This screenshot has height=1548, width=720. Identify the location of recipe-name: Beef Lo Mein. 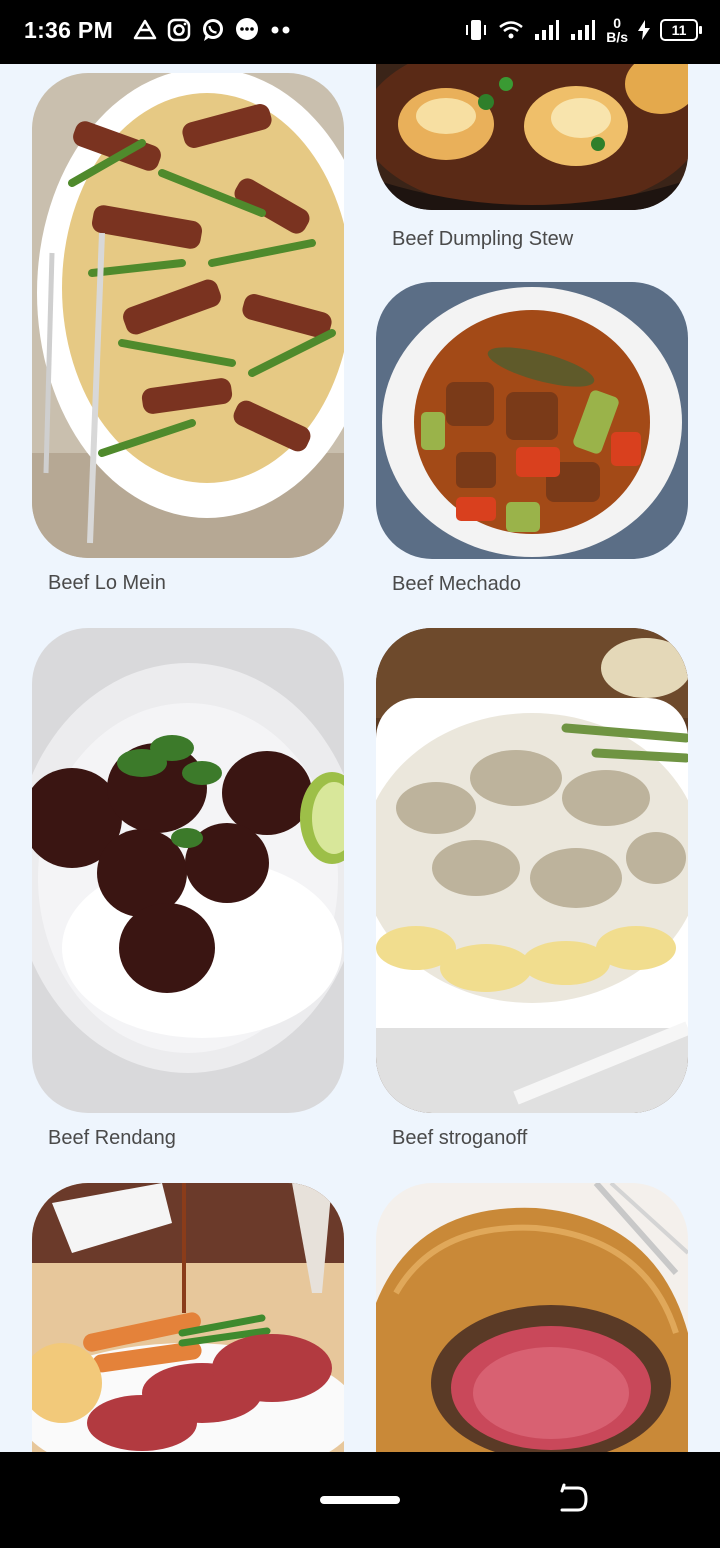
(107, 583).